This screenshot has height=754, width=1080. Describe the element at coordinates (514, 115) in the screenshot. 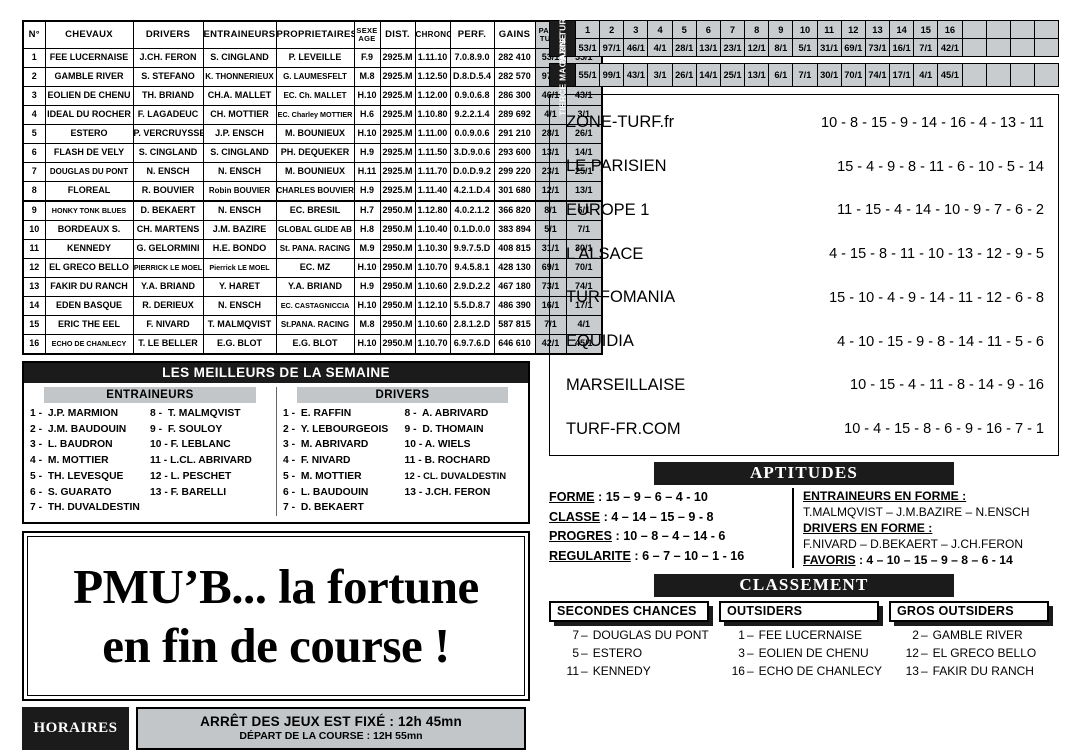

I see `cell-gains: 289 692` at that location.